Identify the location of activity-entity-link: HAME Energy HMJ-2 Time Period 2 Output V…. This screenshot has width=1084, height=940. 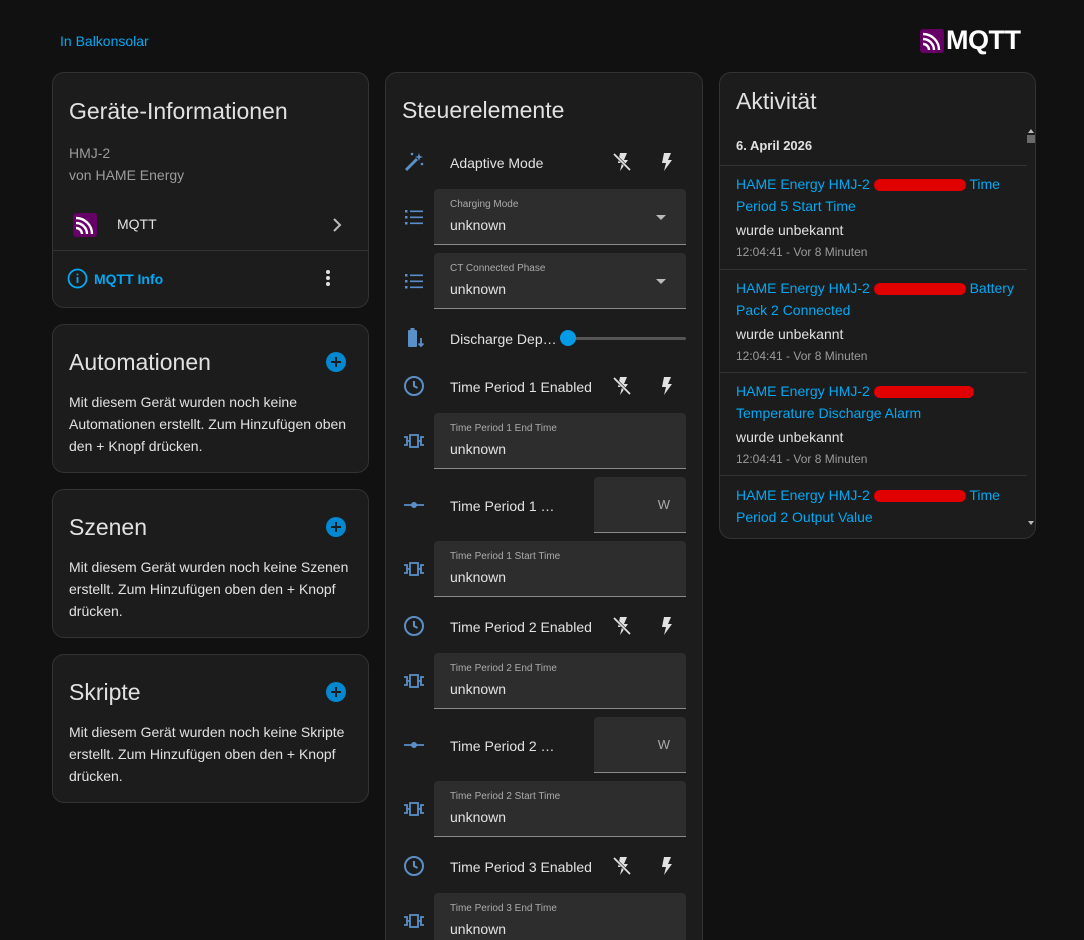
(877, 506).